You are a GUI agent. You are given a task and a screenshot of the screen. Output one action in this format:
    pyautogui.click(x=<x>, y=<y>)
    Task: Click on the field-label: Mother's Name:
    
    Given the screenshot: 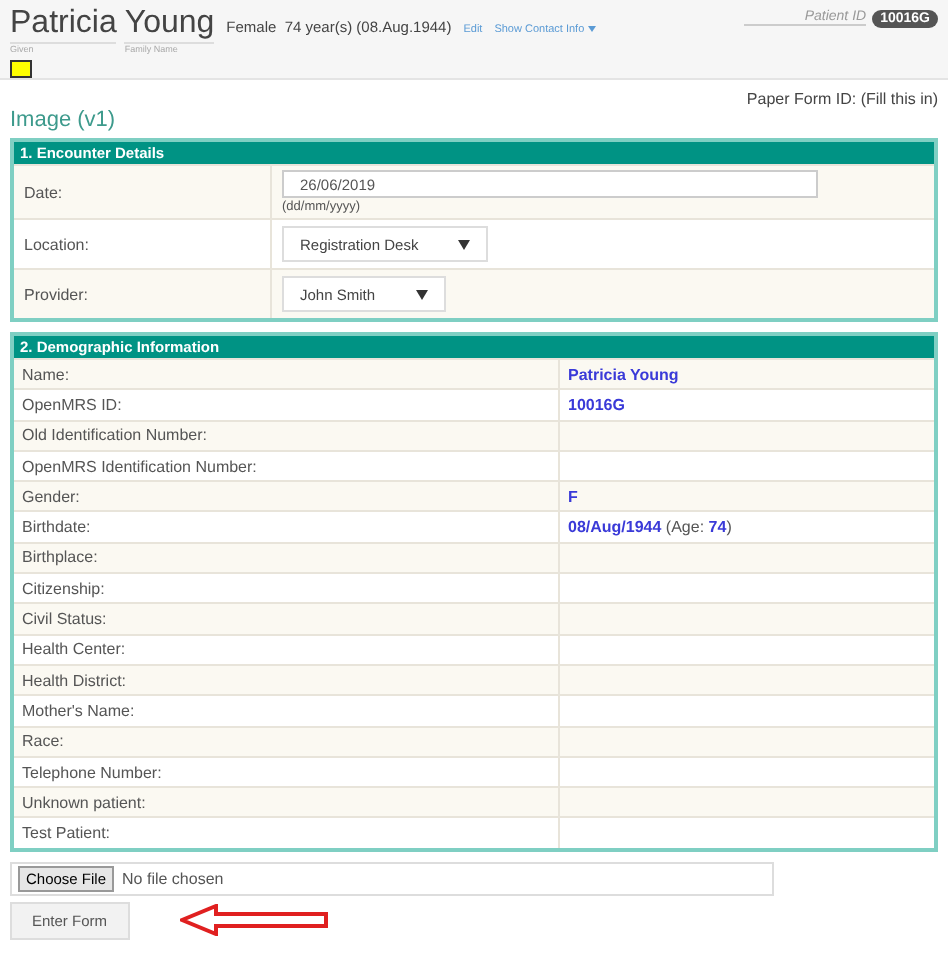 What is the action you would take?
    pyautogui.click(x=78, y=710)
    